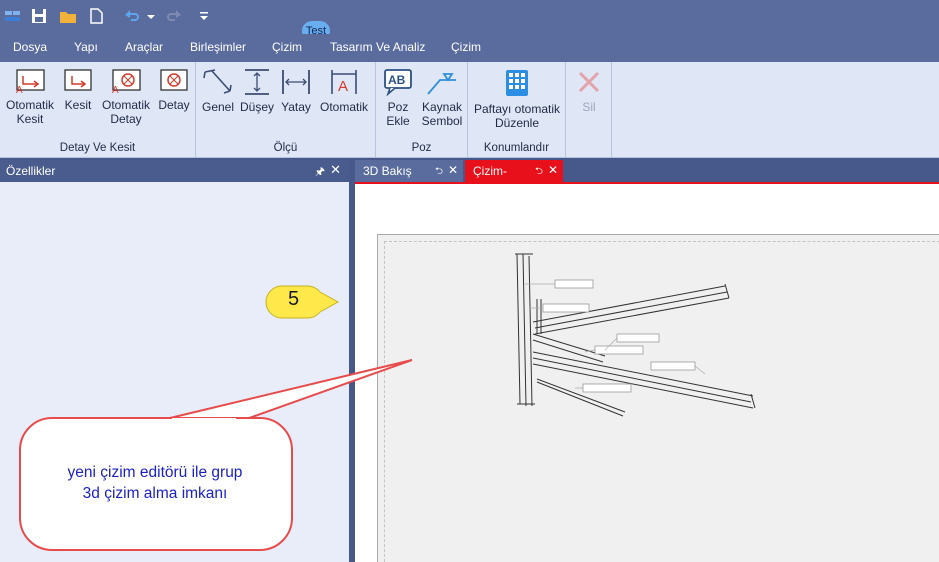 The height and width of the screenshot is (562, 939). I want to click on step-number: 5, so click(294, 299).